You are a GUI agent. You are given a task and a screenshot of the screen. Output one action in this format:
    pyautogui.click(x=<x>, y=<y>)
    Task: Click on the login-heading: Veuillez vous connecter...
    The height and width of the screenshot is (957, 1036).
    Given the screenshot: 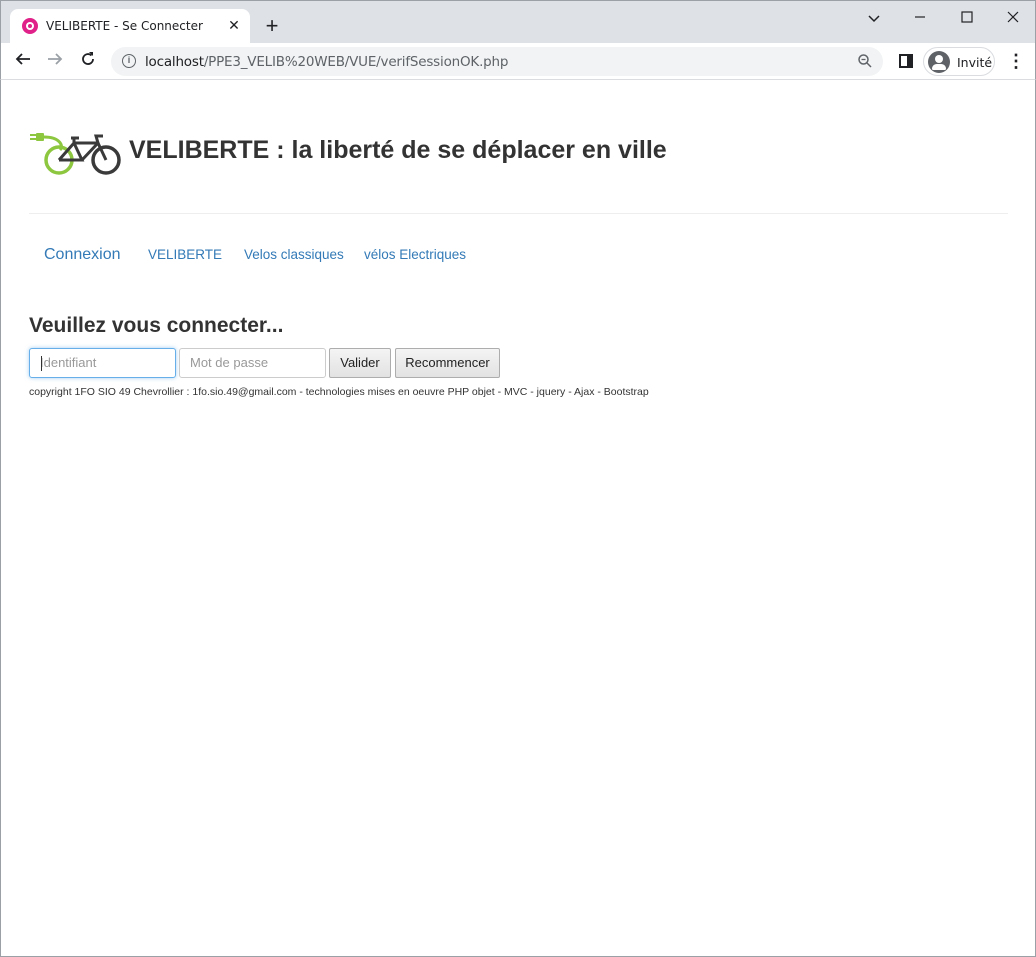 What is the action you would take?
    pyautogui.click(x=156, y=325)
    